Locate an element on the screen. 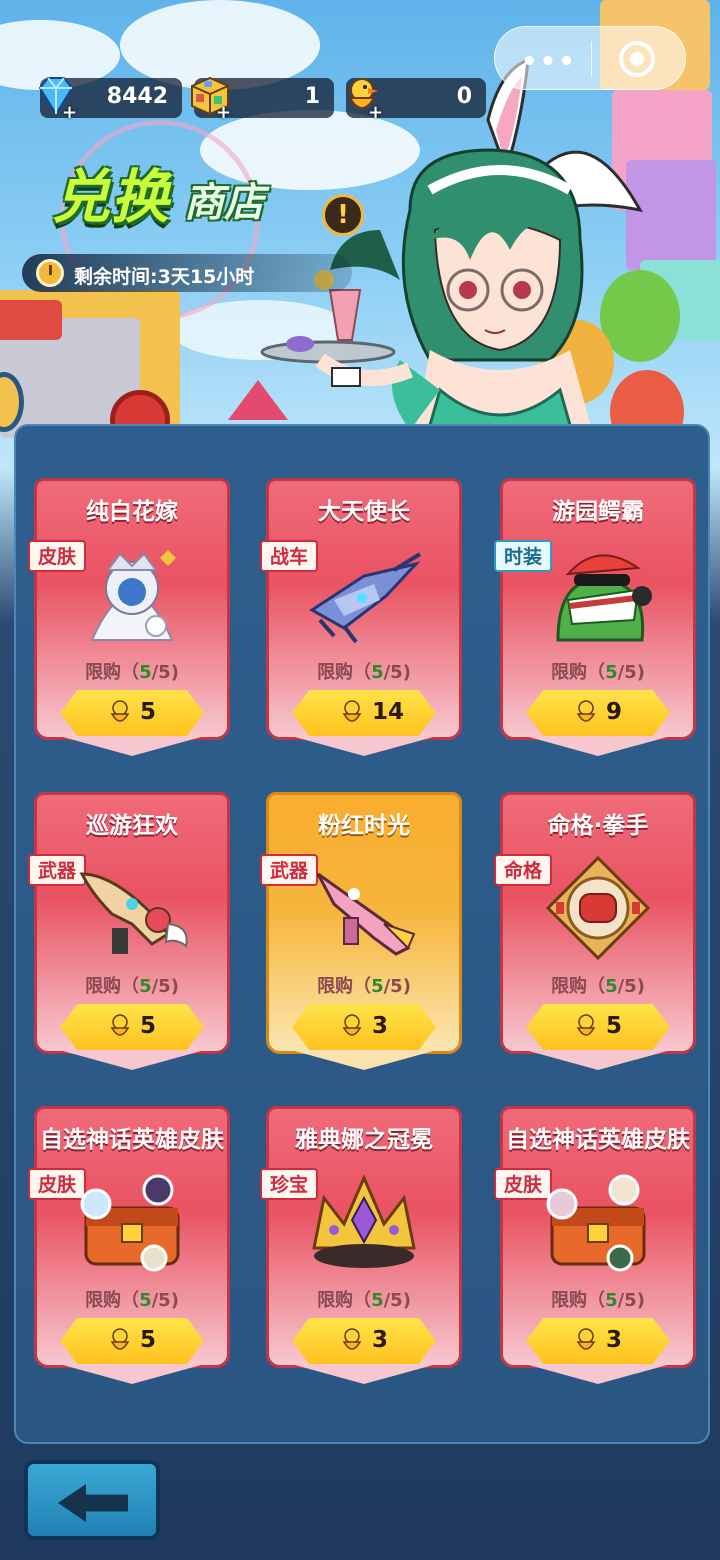 The height and width of the screenshot is (1560, 720). close-target-icon is located at coordinates (637, 59).